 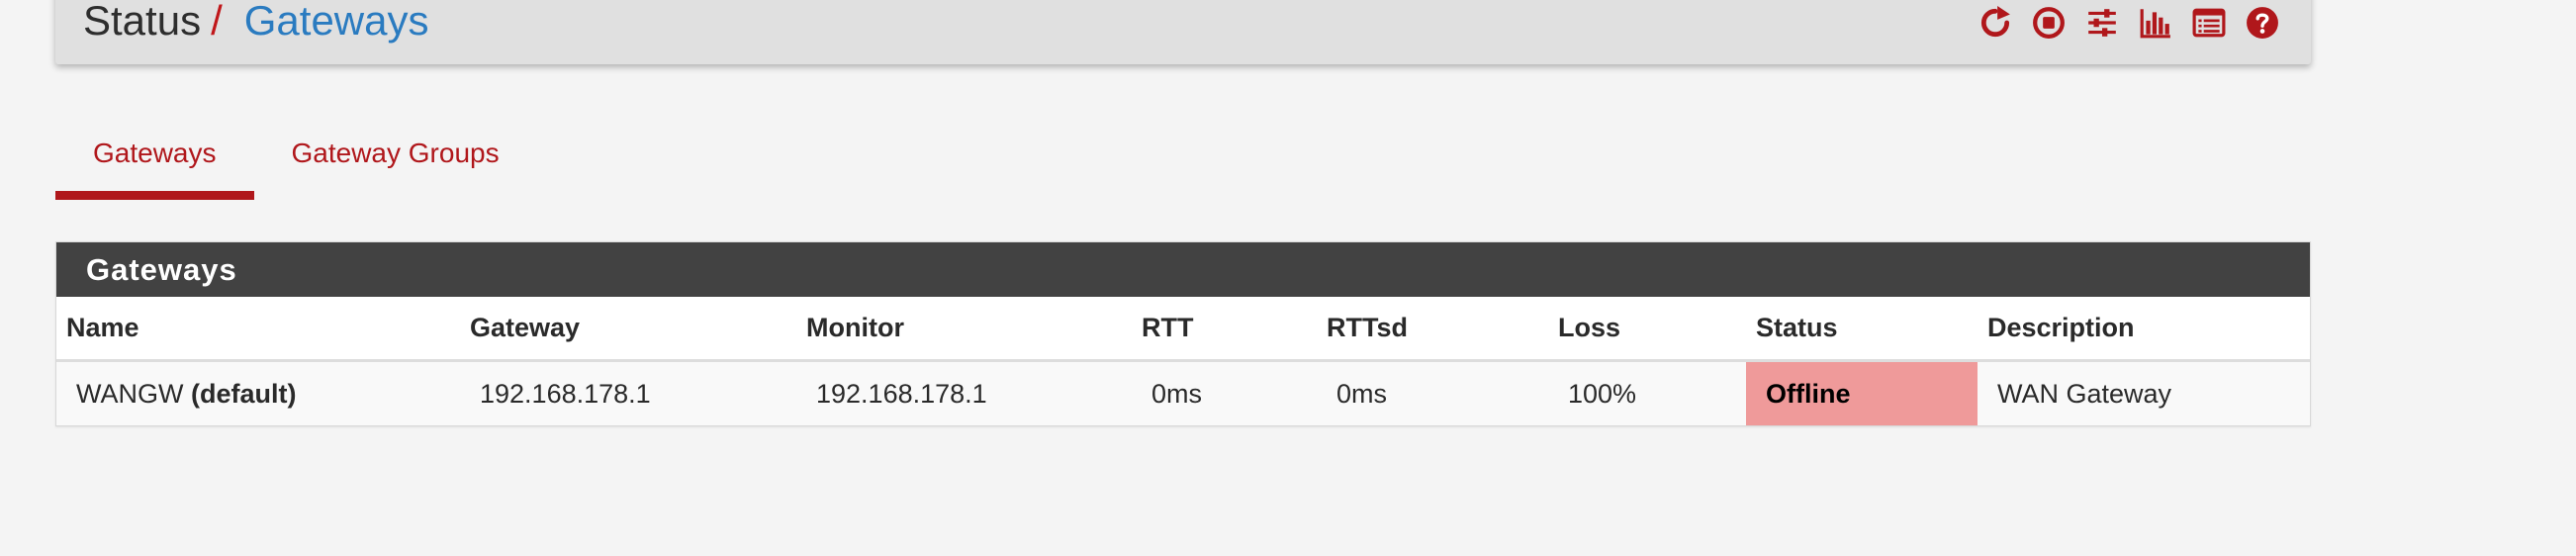 I want to click on rttsd-value: 0ms, so click(x=1432, y=392).